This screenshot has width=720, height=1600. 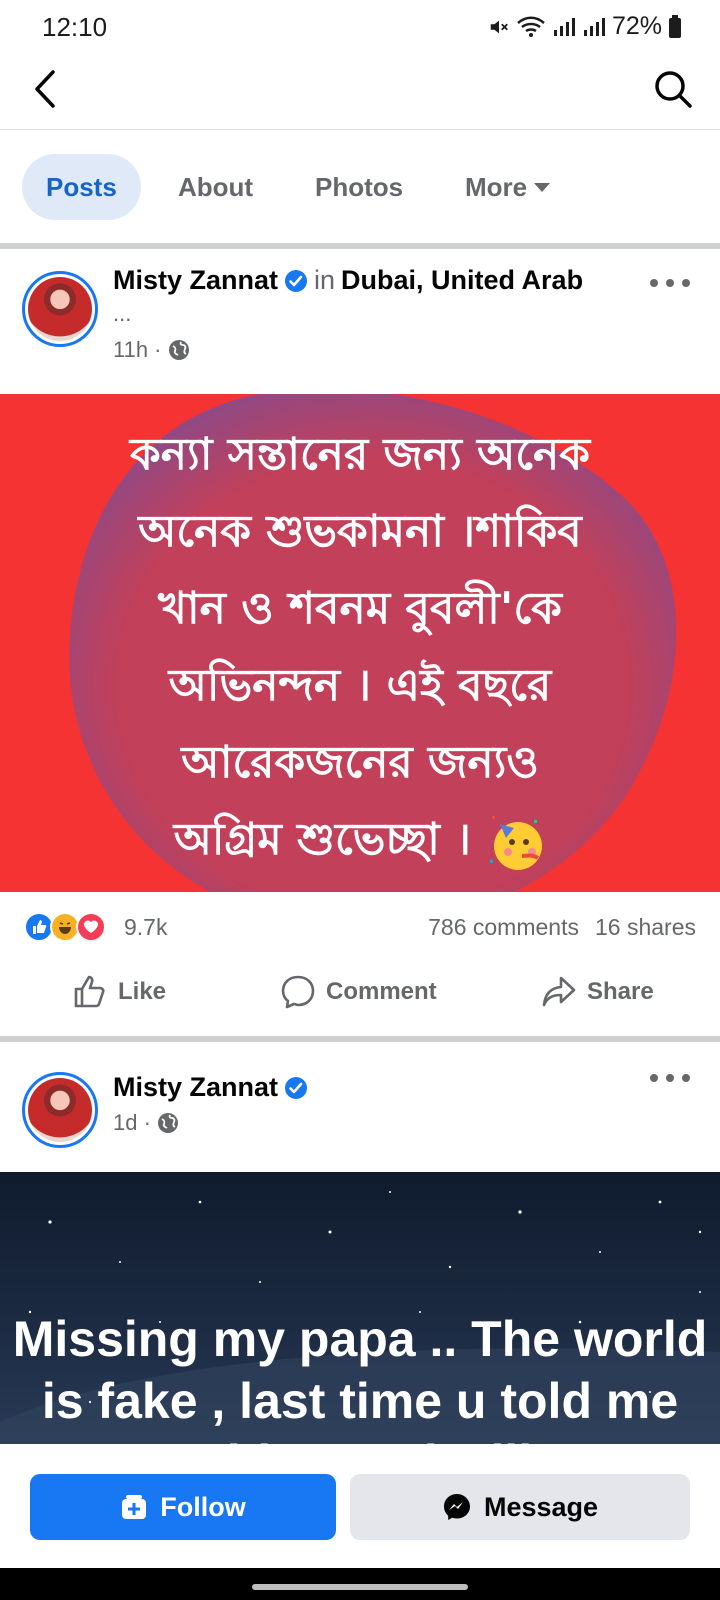 What do you see at coordinates (360, 608) in the screenshot?
I see `image-text-line: খান ও শবনম বুবলী'কে` at bounding box center [360, 608].